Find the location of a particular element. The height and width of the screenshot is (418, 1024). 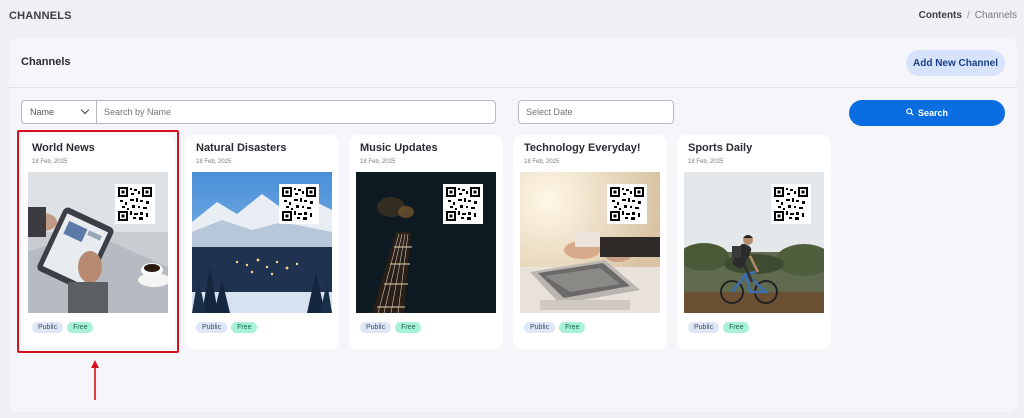

card-title: Natural Disasters is located at coordinates (241, 148).